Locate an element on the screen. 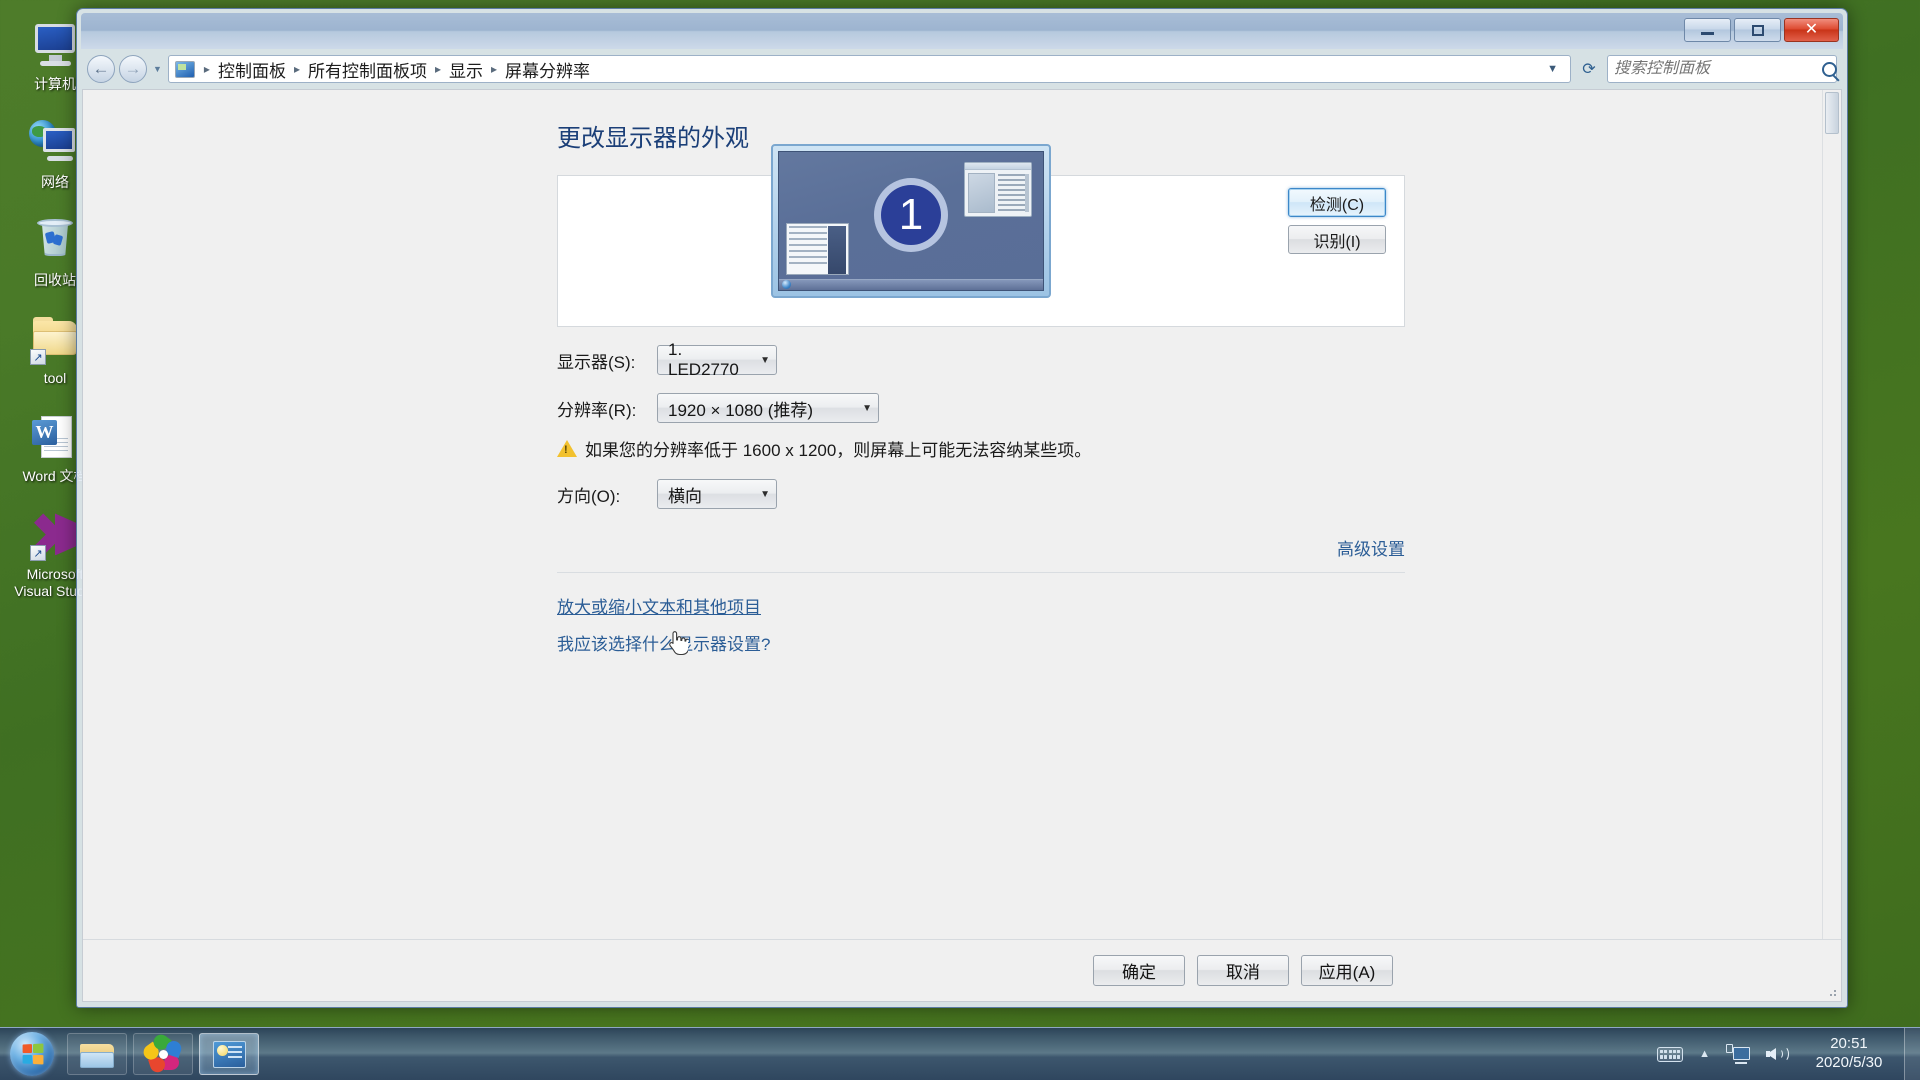  display-settings-icon is located at coordinates (229, 1054).